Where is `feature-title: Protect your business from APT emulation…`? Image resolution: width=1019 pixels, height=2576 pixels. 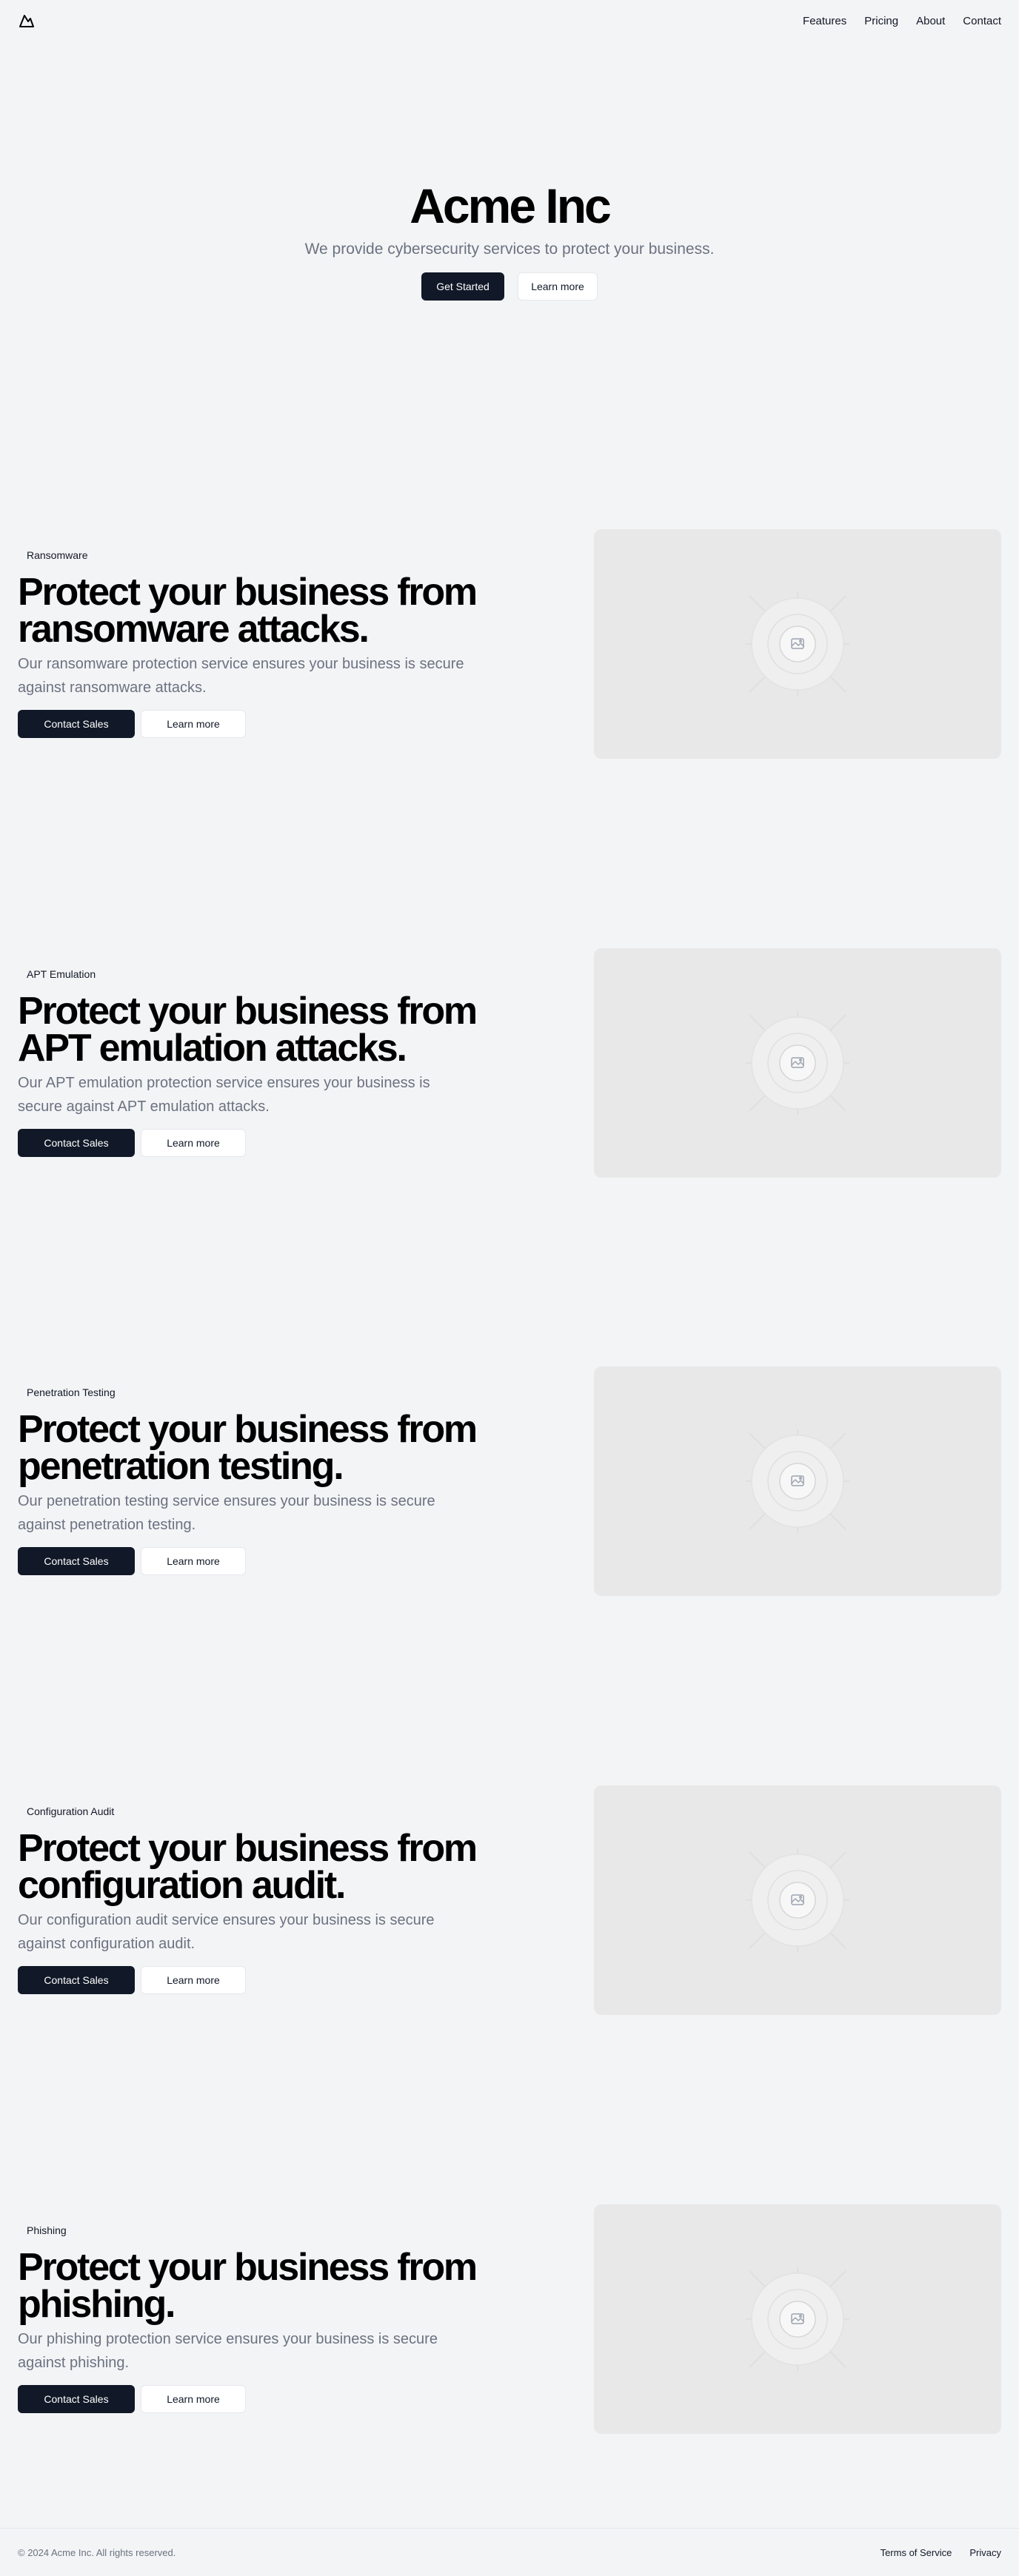
feature-title: Protect your business from APT emulation… is located at coordinates (248, 1030).